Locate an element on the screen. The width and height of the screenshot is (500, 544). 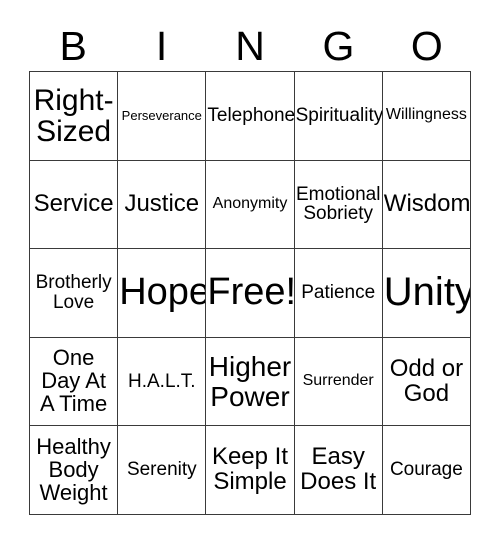
bingo-cell-label: Free! is located at coordinates (251, 292).